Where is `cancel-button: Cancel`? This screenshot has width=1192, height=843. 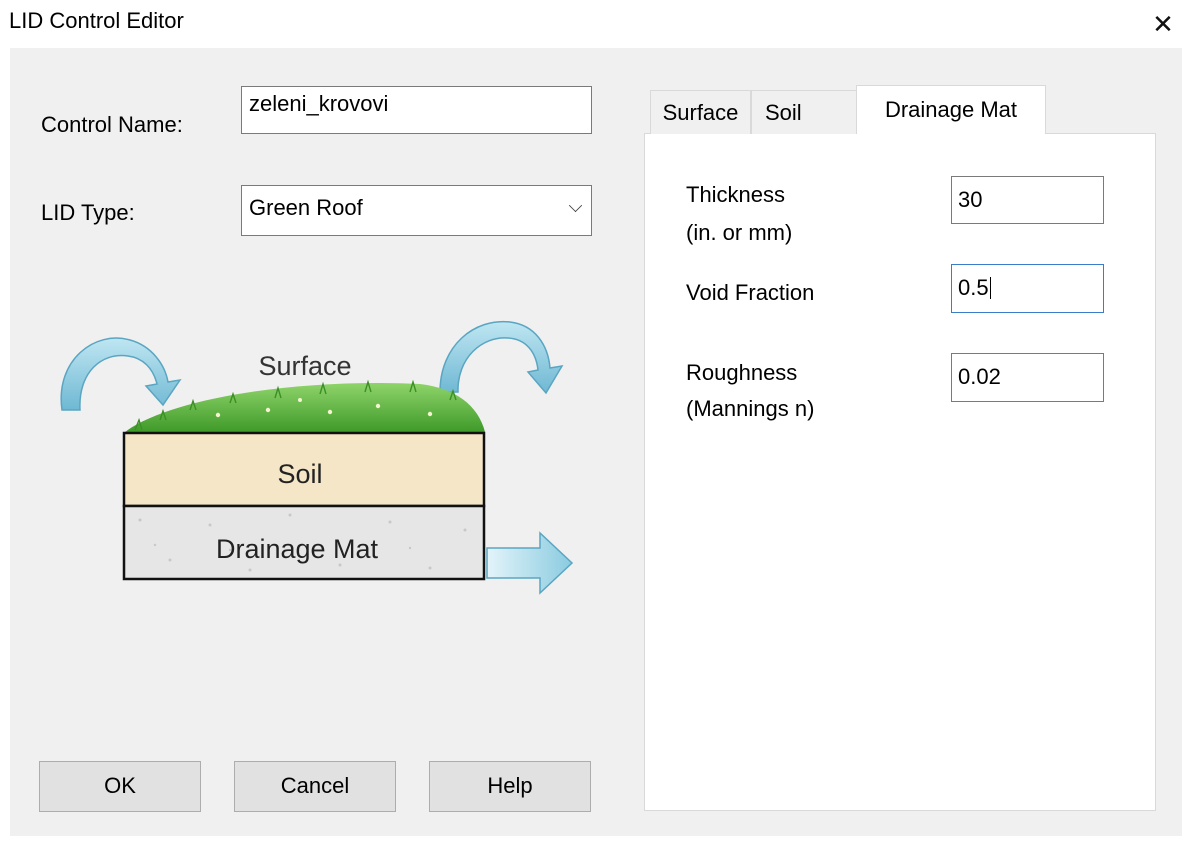
cancel-button: Cancel is located at coordinates (315, 786).